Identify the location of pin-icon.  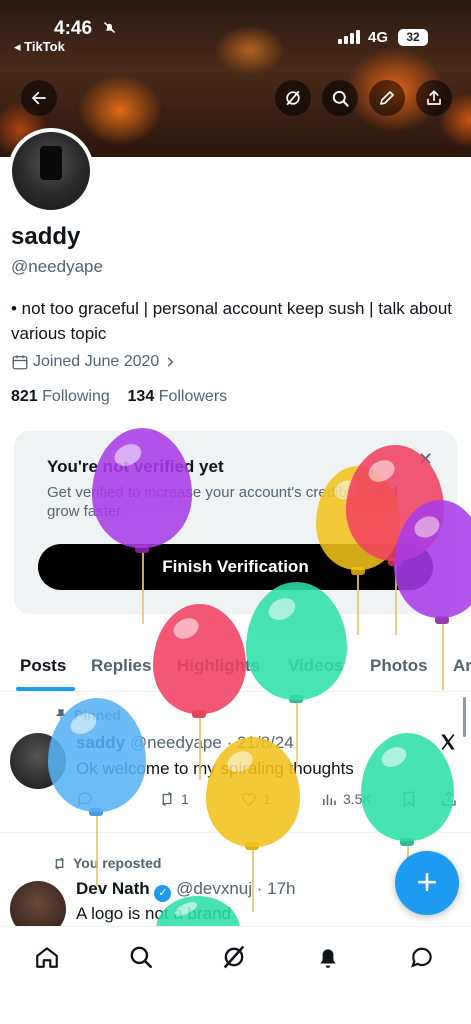
(61, 715).